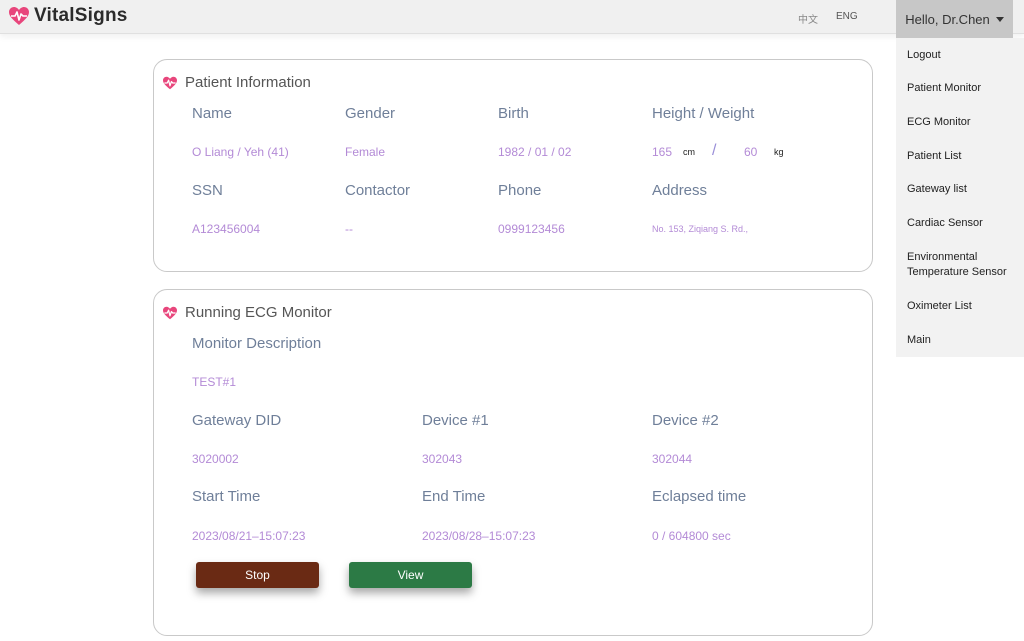 This screenshot has width=1024, height=641. What do you see at coordinates (513, 113) in the screenshot?
I see `birth-label: Birth` at bounding box center [513, 113].